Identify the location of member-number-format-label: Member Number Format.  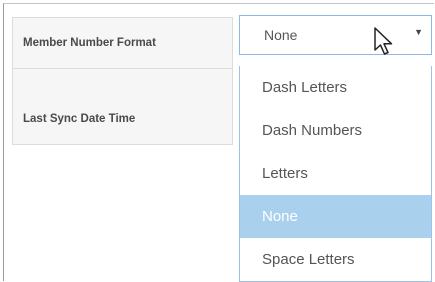
(122, 43).